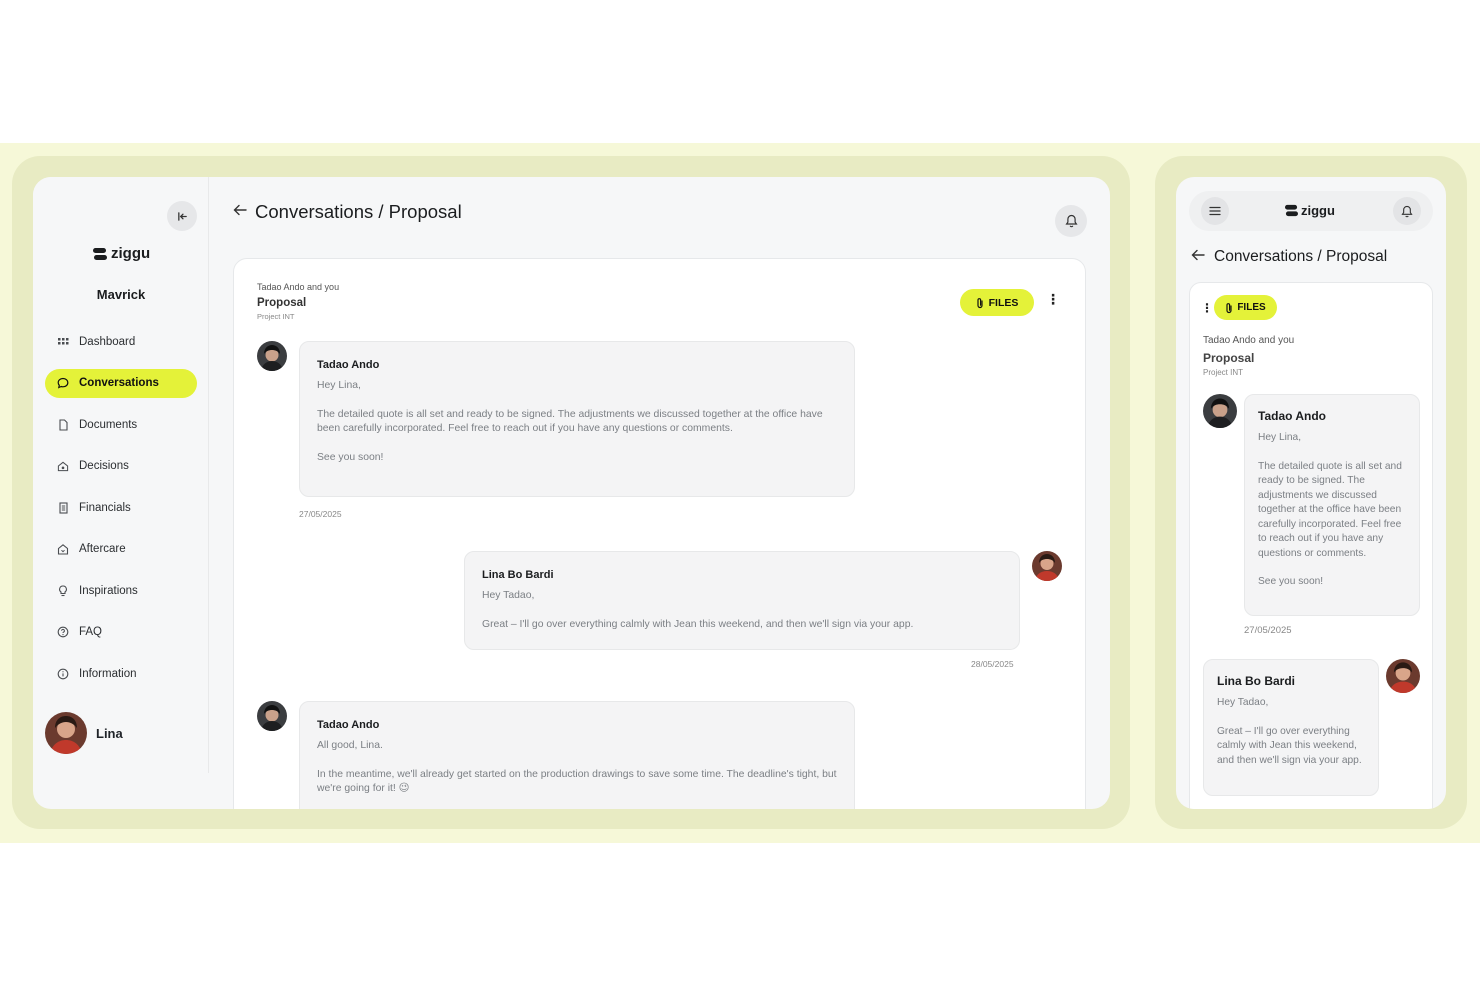 The height and width of the screenshot is (987, 1480). What do you see at coordinates (102, 549) in the screenshot?
I see `sidebar-item-label: Aftercare` at bounding box center [102, 549].